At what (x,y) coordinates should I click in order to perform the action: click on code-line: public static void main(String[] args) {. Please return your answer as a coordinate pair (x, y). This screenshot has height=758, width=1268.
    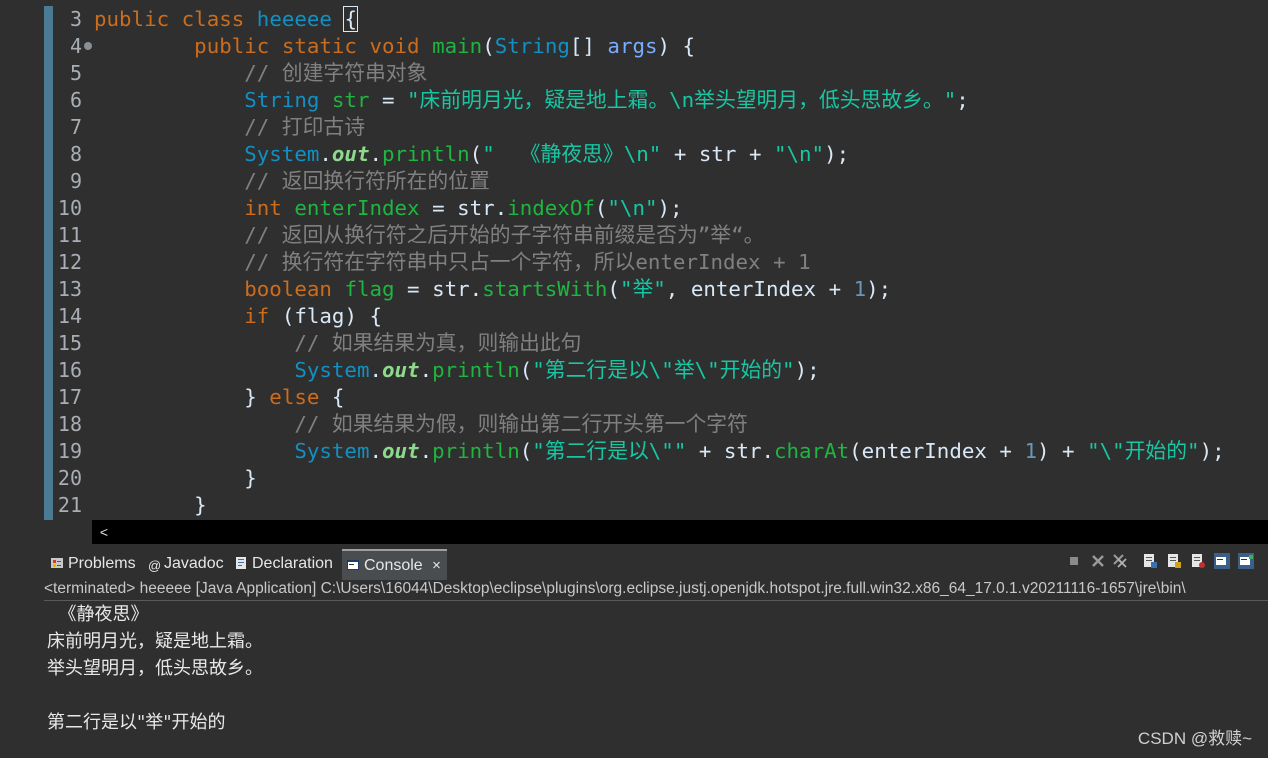
    Looking at the image, I should click on (394, 46).